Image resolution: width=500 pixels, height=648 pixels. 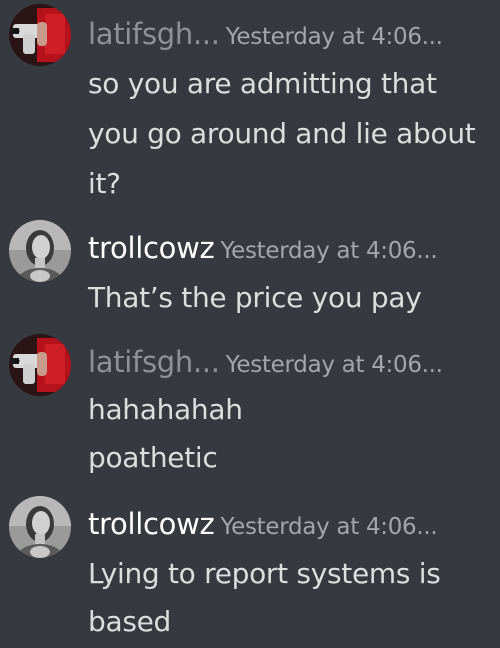 I want to click on message-text: poathetic, so click(x=153, y=457).